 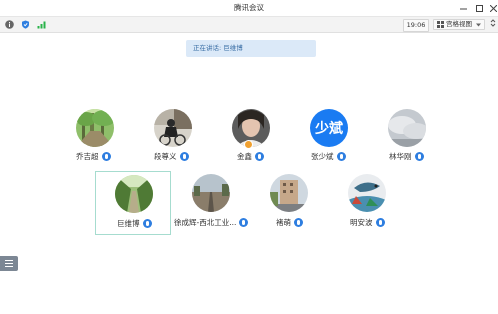 What do you see at coordinates (87, 156) in the screenshot?
I see `participant-name: 乔吉超` at bounding box center [87, 156].